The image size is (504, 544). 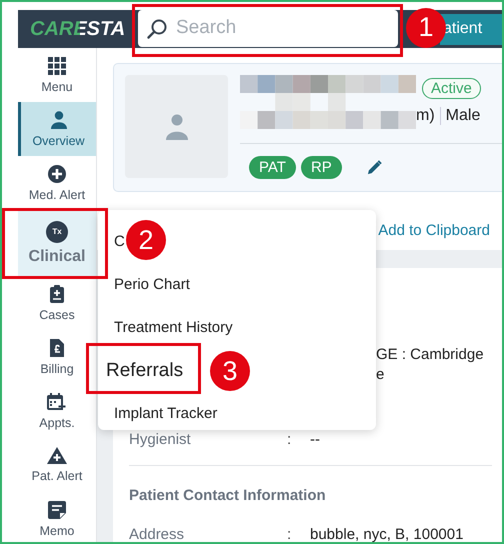 I want to click on dropdown-option: Treatment History, so click(x=173, y=327).